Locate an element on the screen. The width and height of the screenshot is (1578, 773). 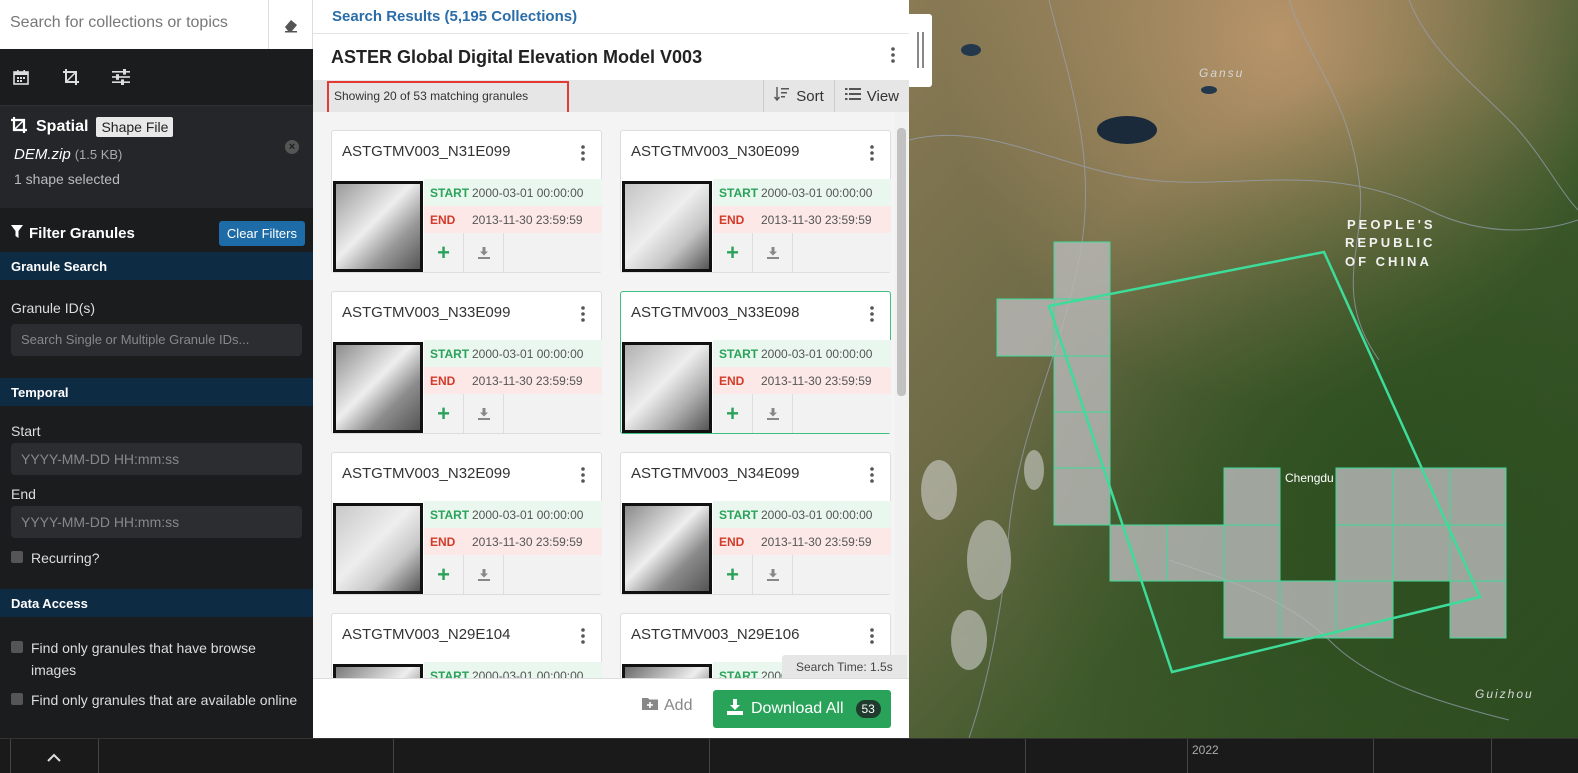
map-label-china-3: OF CHINA is located at coordinates (1388, 261).